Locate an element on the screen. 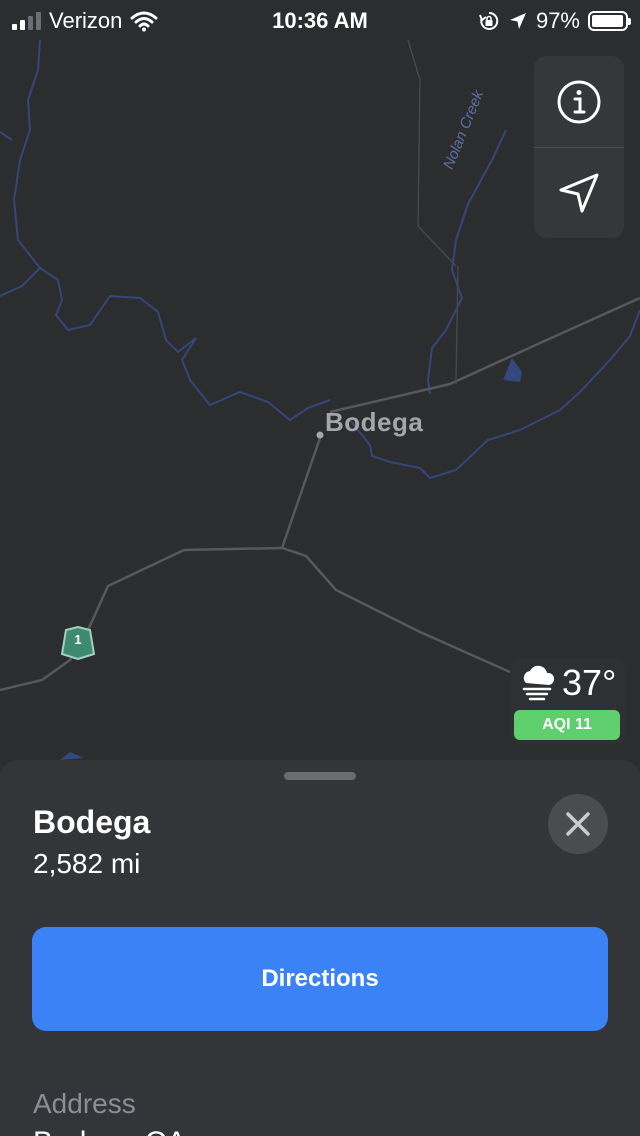 This screenshot has width=640, height=1136. place-distance: 2,582 mi is located at coordinates (87, 863).